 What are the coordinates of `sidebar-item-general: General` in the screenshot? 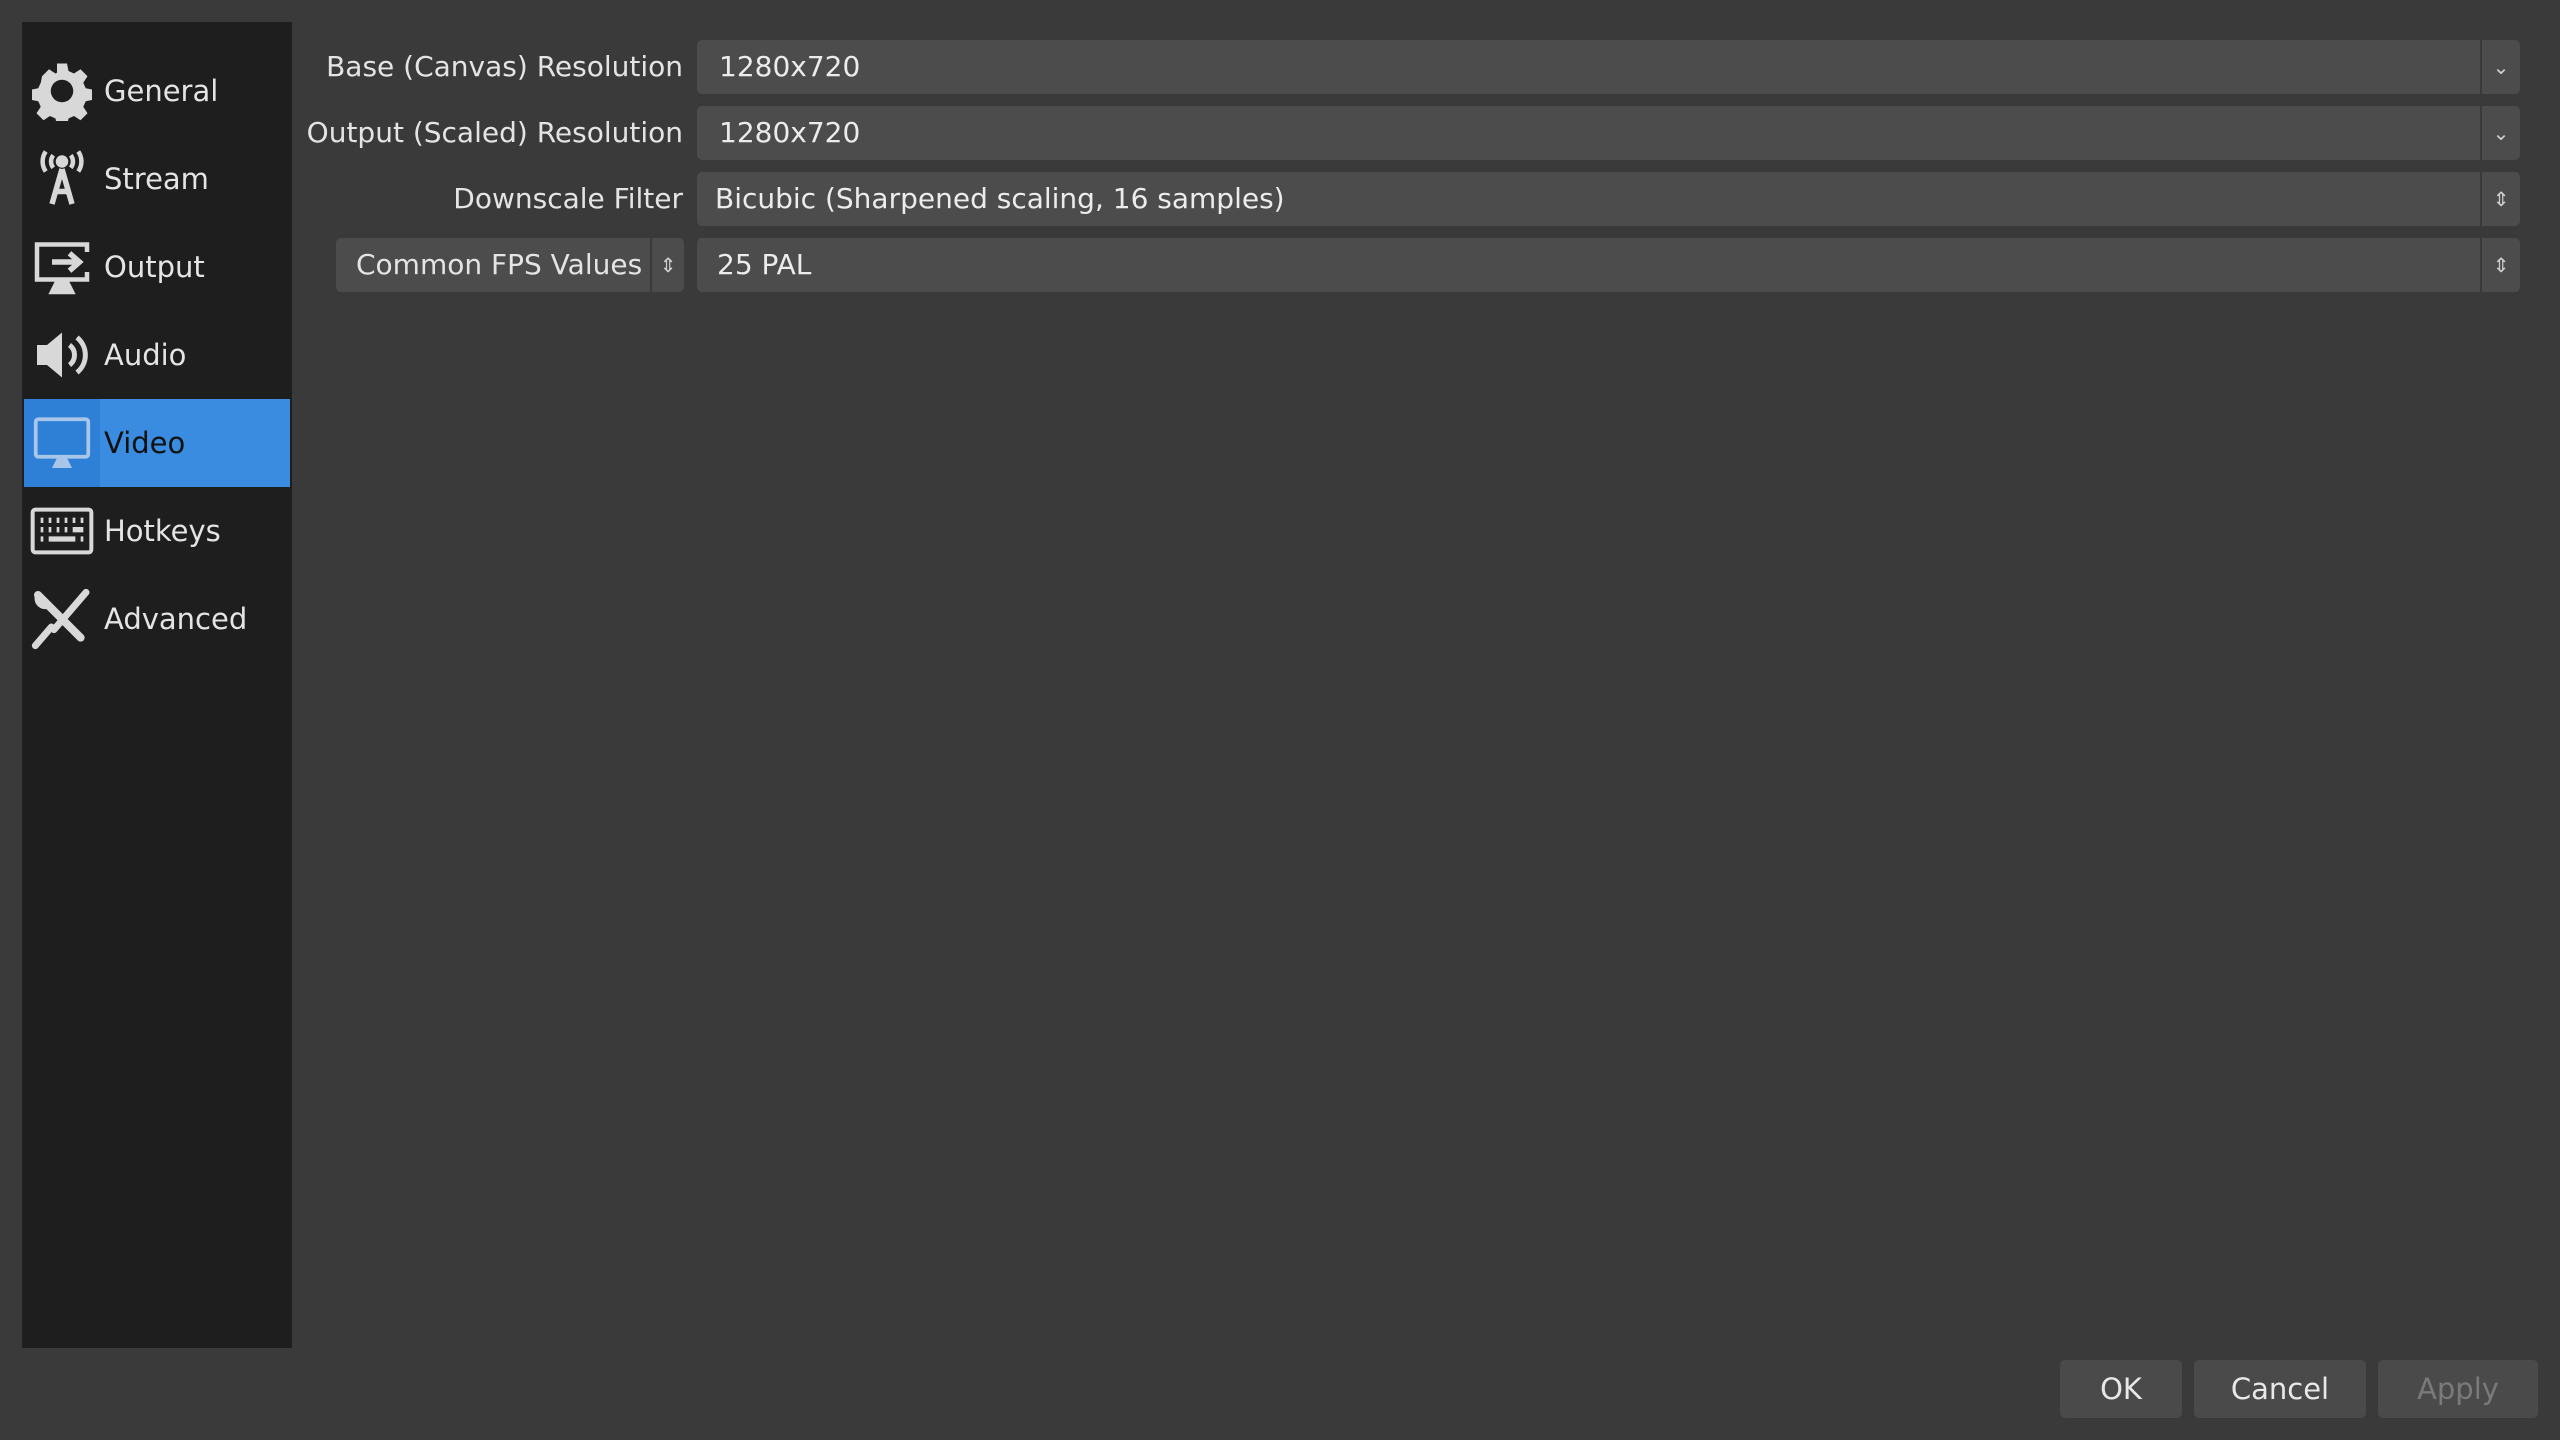 It's located at (157, 91).